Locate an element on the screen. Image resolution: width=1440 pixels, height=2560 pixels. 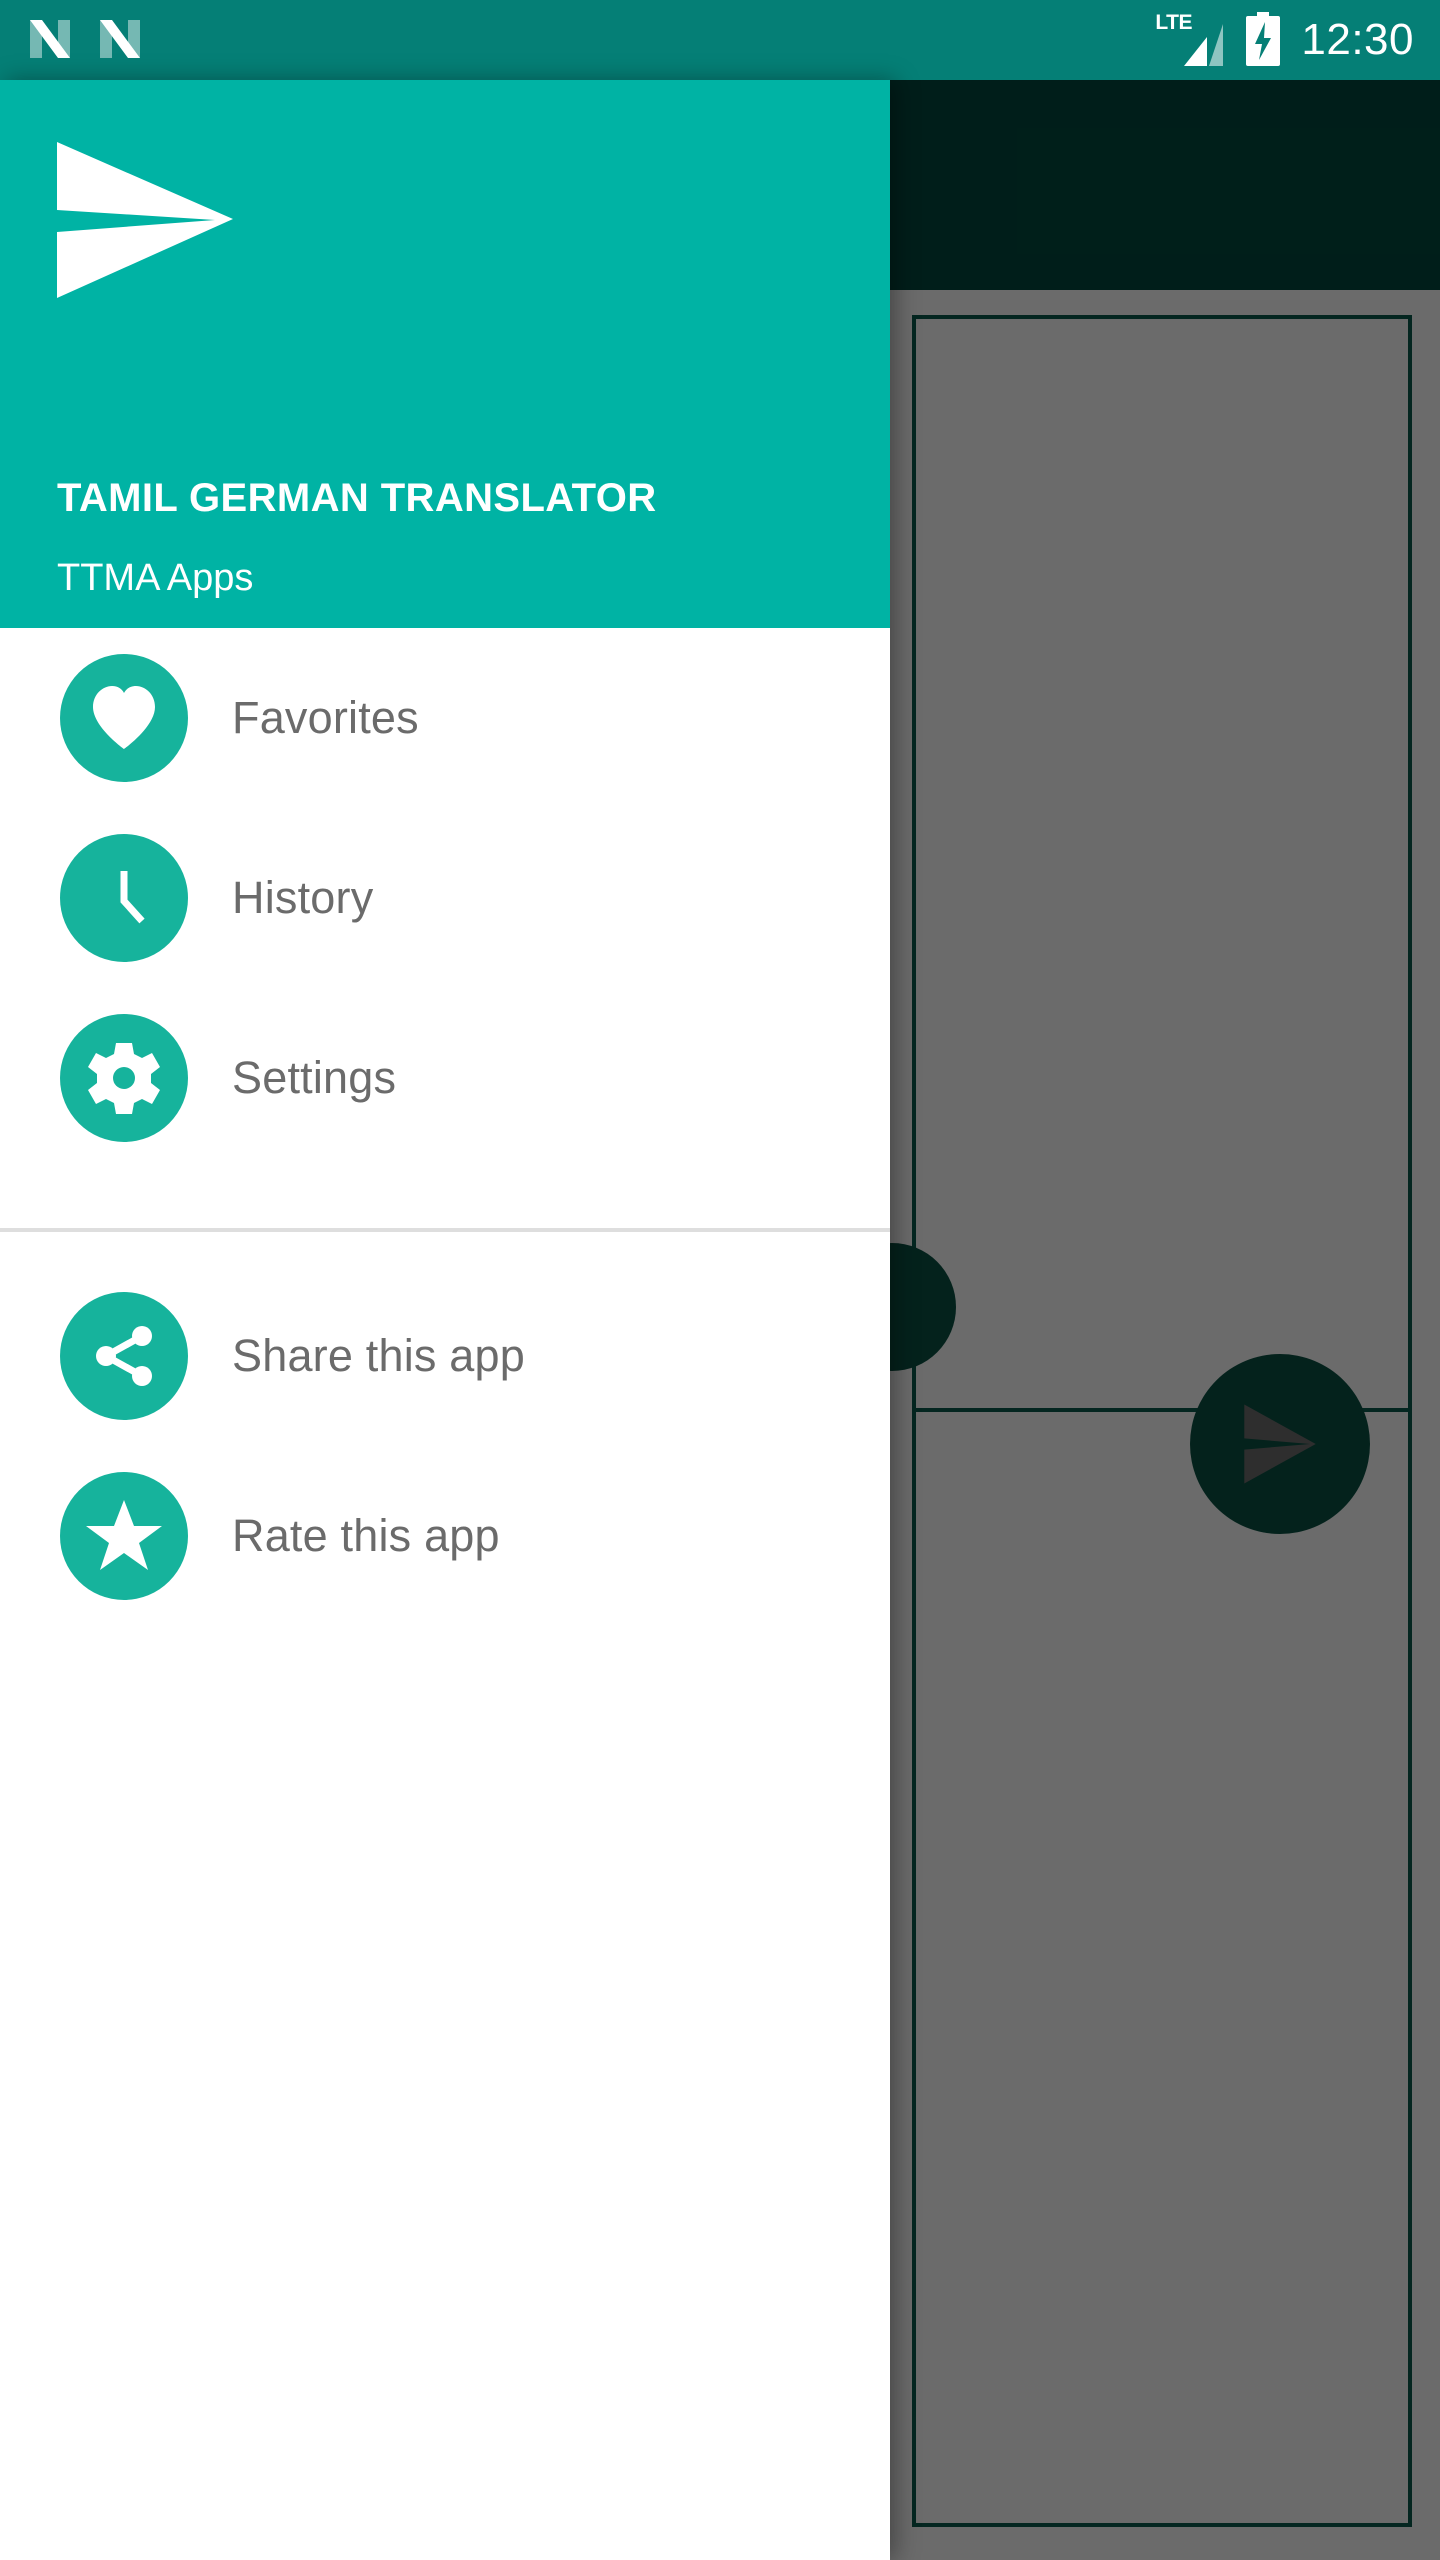
star-icon is located at coordinates (124, 1535).